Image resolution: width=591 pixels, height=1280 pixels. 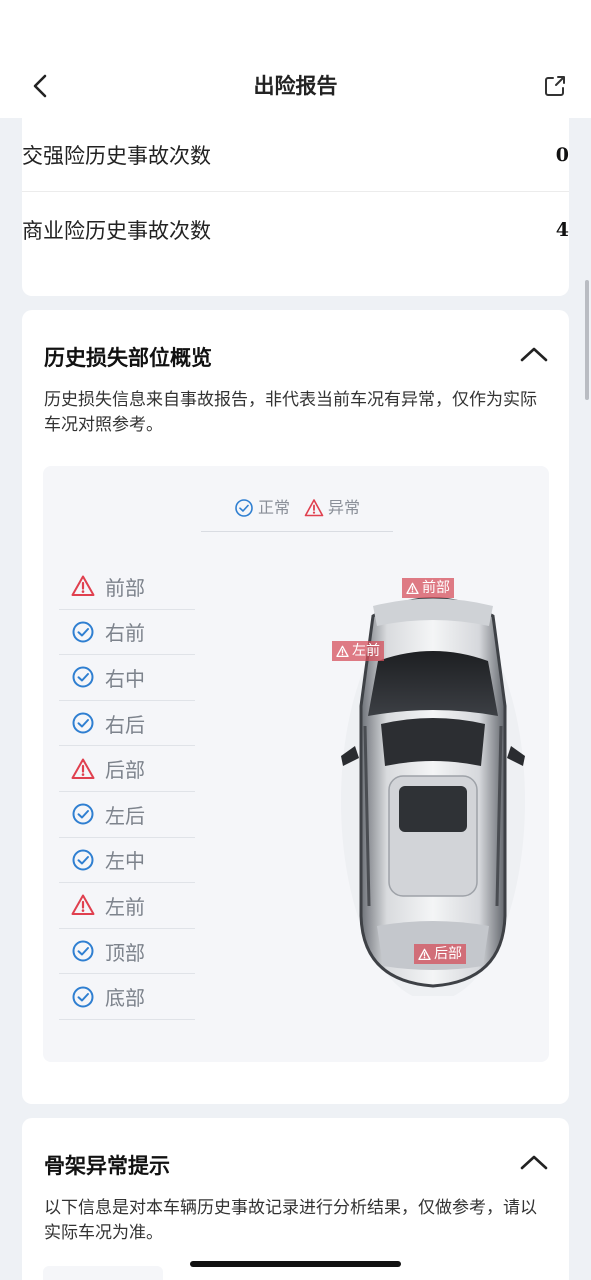 What do you see at coordinates (290, 1220) in the screenshot?
I see `section-description: 以下信息是对本车辆历史事故记录进行分析结果，仅做参考，请以实际车况为准。` at bounding box center [290, 1220].